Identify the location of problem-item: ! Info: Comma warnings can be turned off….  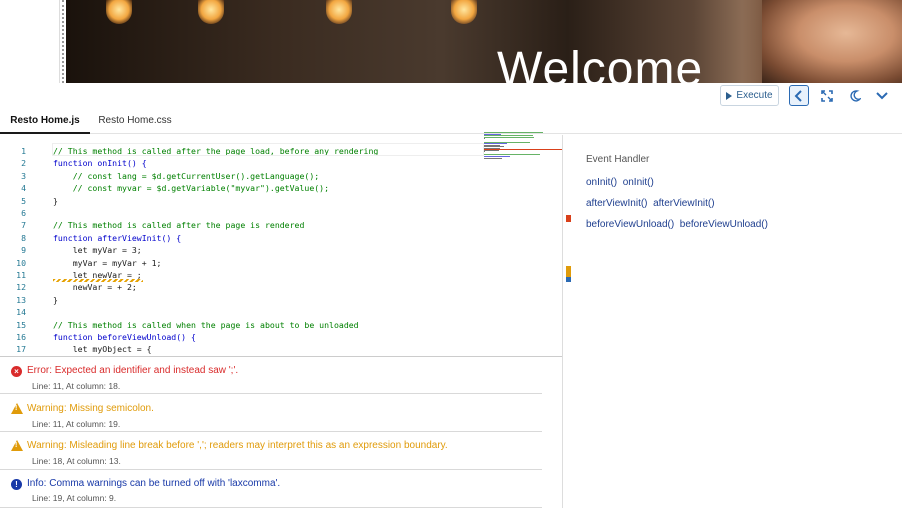
(271, 489).